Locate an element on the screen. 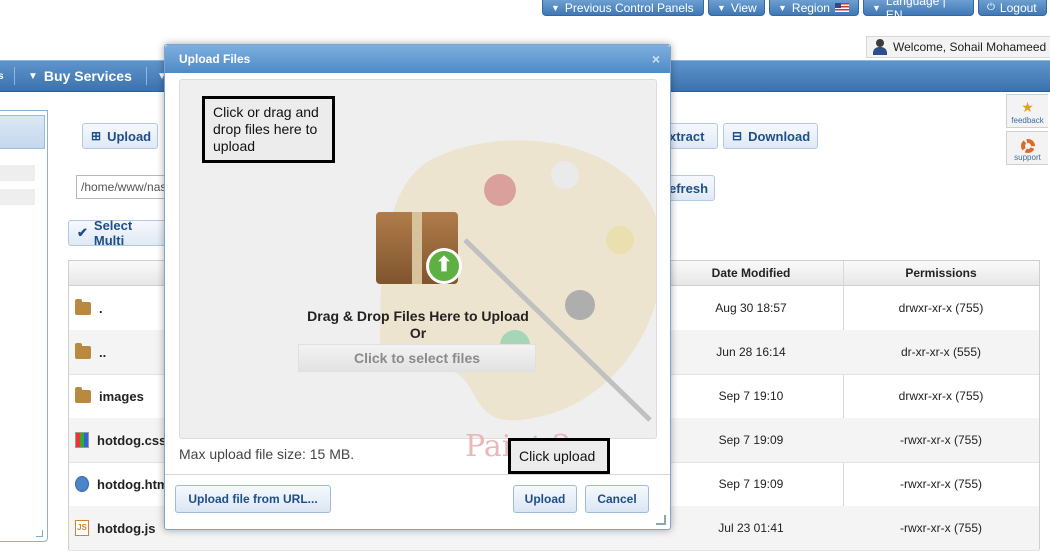 The image size is (1050, 551). buy-services-label: Buy Services is located at coordinates (87, 76).